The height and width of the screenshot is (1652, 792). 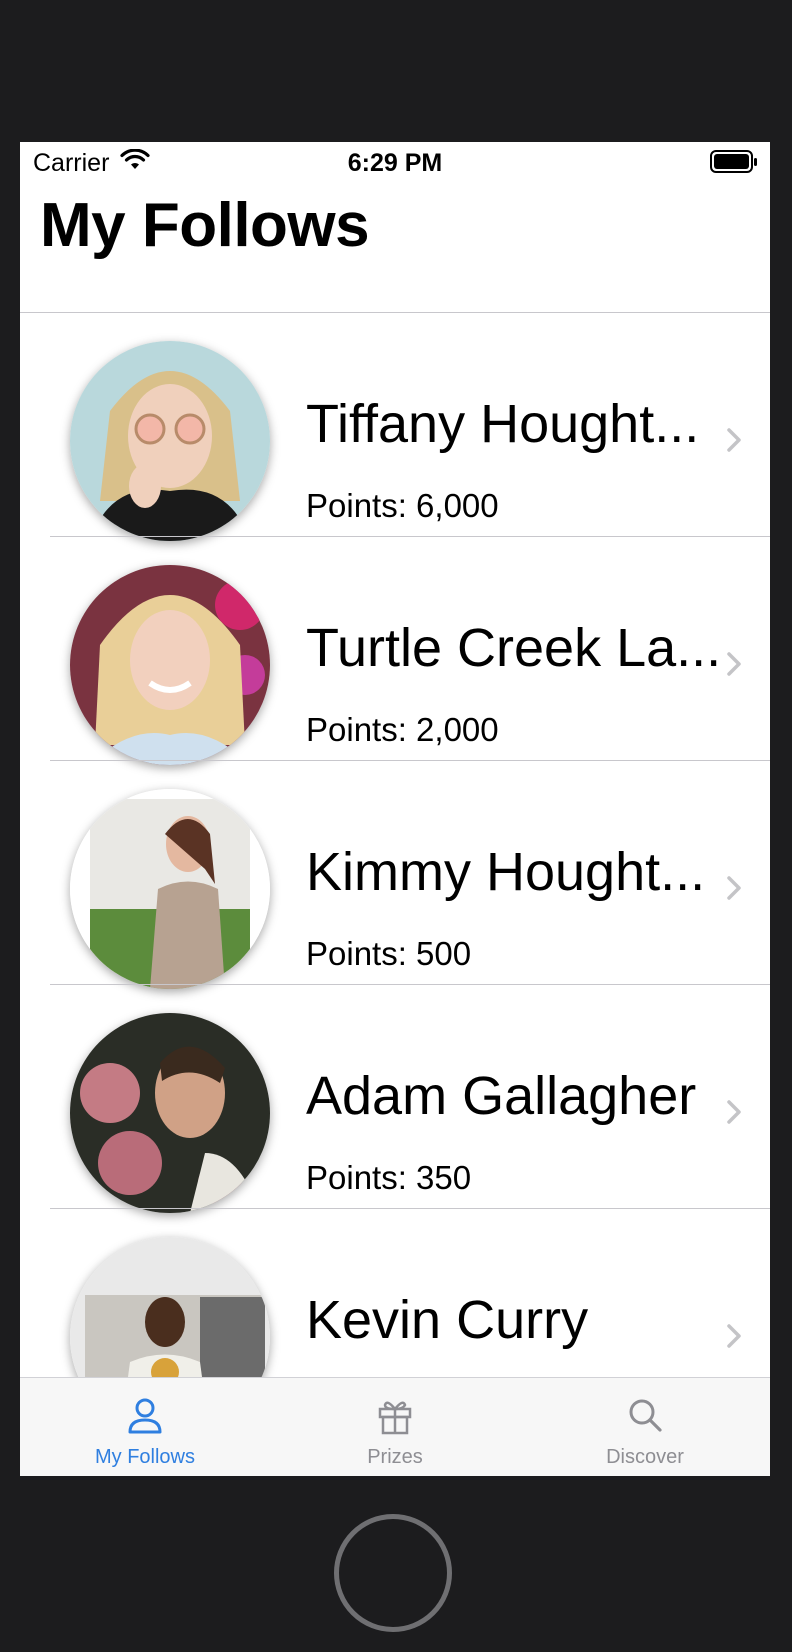 What do you see at coordinates (645, 1457) in the screenshot?
I see `tab-label: Discover` at bounding box center [645, 1457].